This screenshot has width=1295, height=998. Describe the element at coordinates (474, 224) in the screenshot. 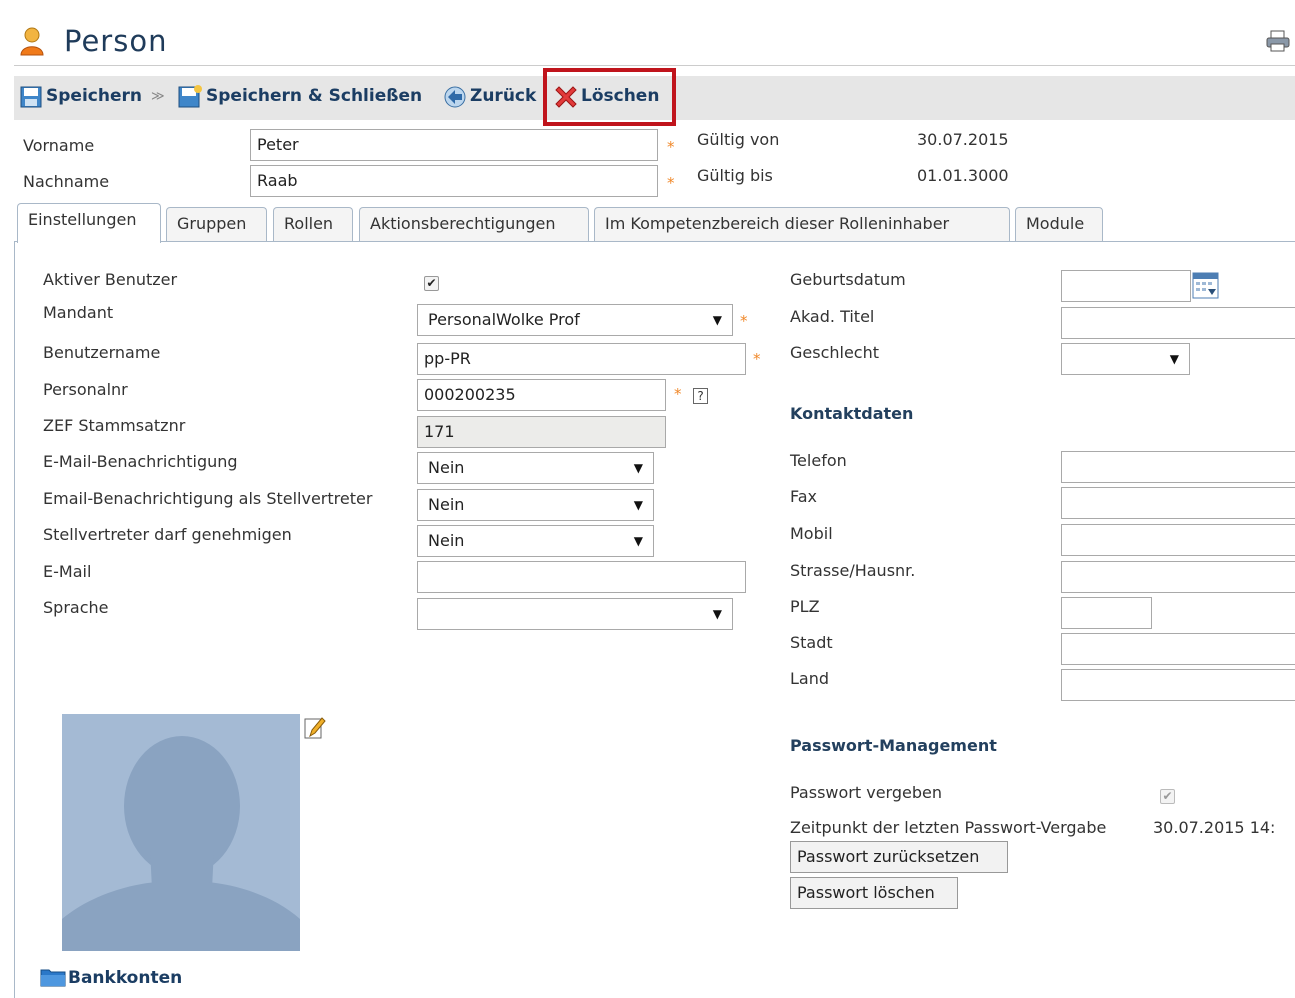

I see `tab-aktionsberechtigungen: Aktionsberechtigungen` at that location.